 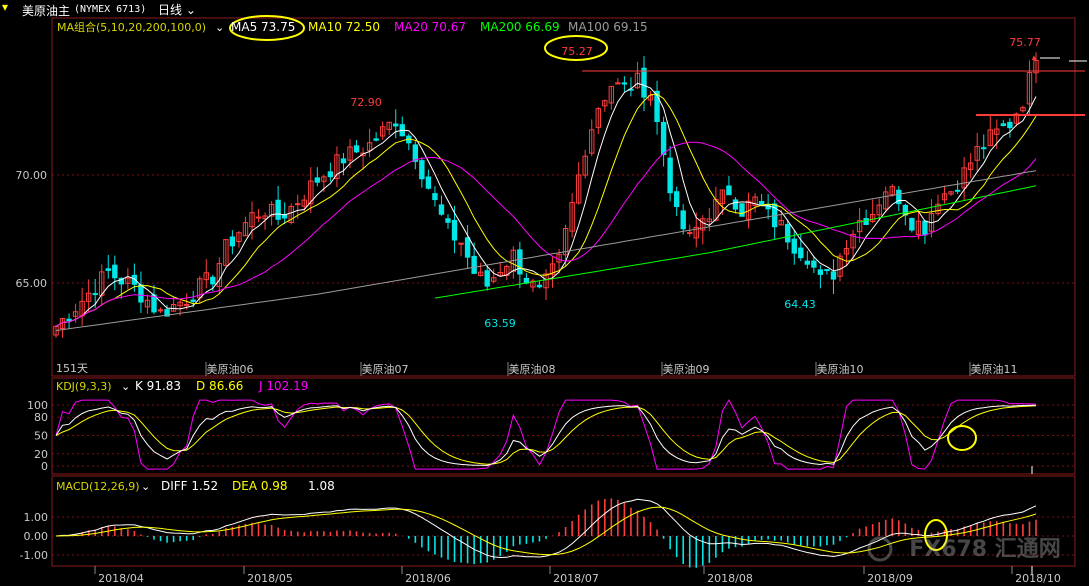 What do you see at coordinates (962, 438) in the screenshot?
I see `highlight-circle` at bounding box center [962, 438].